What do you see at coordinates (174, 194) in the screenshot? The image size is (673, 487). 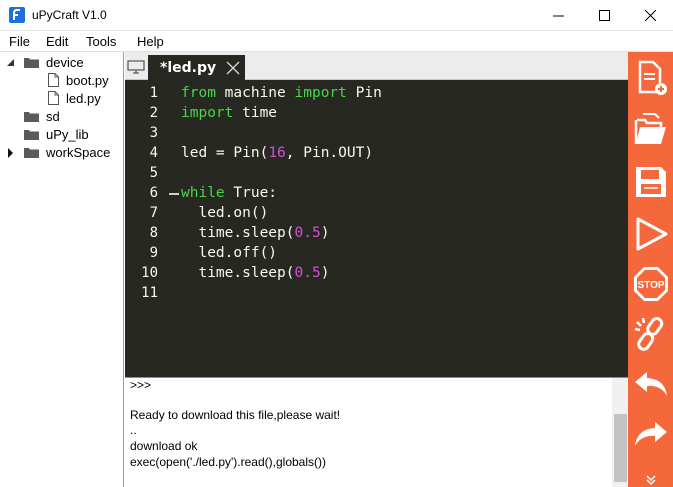 I see `fold-marker` at bounding box center [174, 194].